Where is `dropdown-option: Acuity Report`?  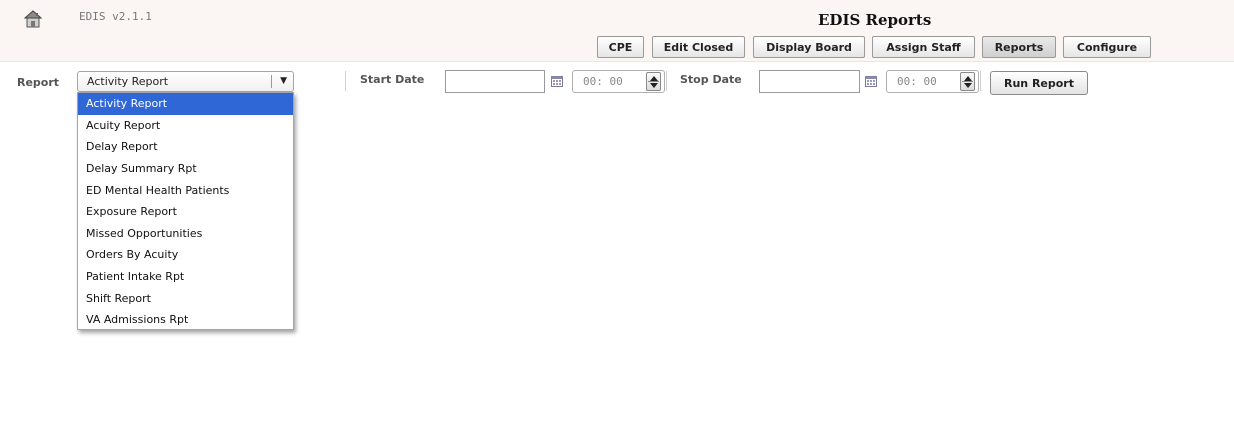 dropdown-option: Acuity Report is located at coordinates (185, 126).